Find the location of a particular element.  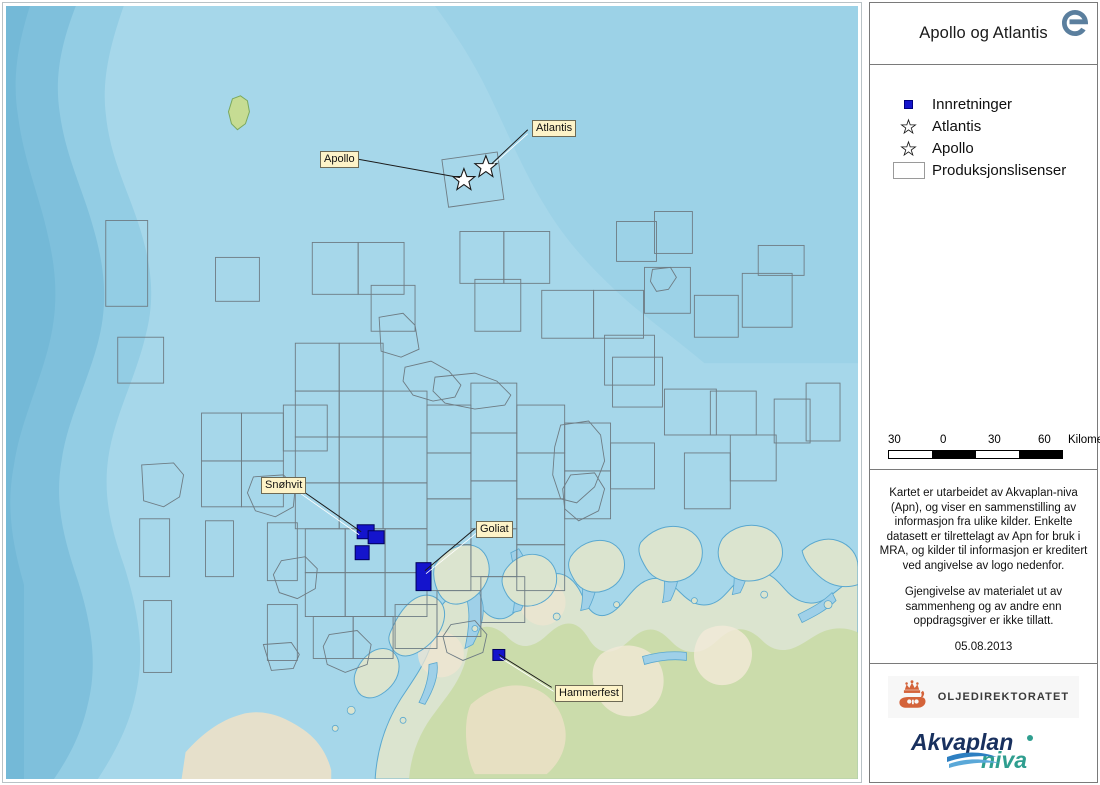

blue-square-icon is located at coordinates (908, 104).